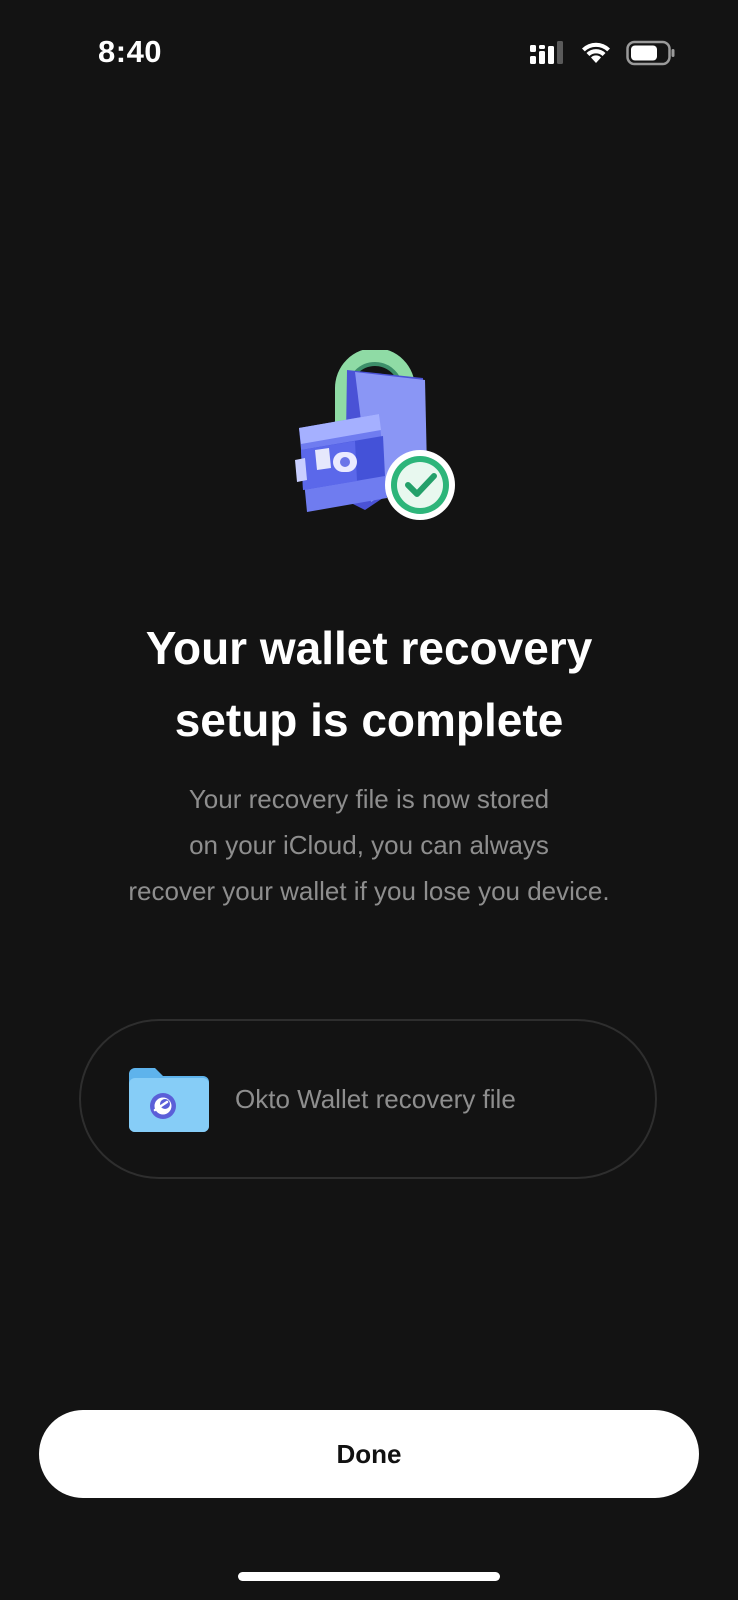 This screenshot has height=1600, width=738. What do you see at coordinates (546, 52) in the screenshot?
I see `cellular-signal-icon` at bounding box center [546, 52].